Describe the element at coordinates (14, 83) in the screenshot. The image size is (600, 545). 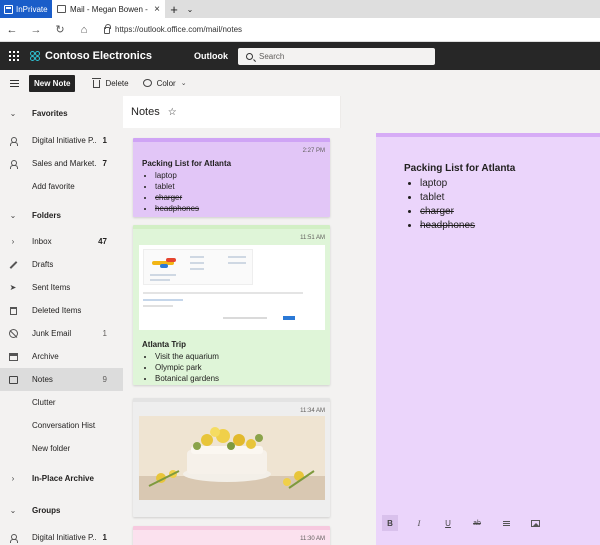
I see `hamburger-menu-icon` at that location.